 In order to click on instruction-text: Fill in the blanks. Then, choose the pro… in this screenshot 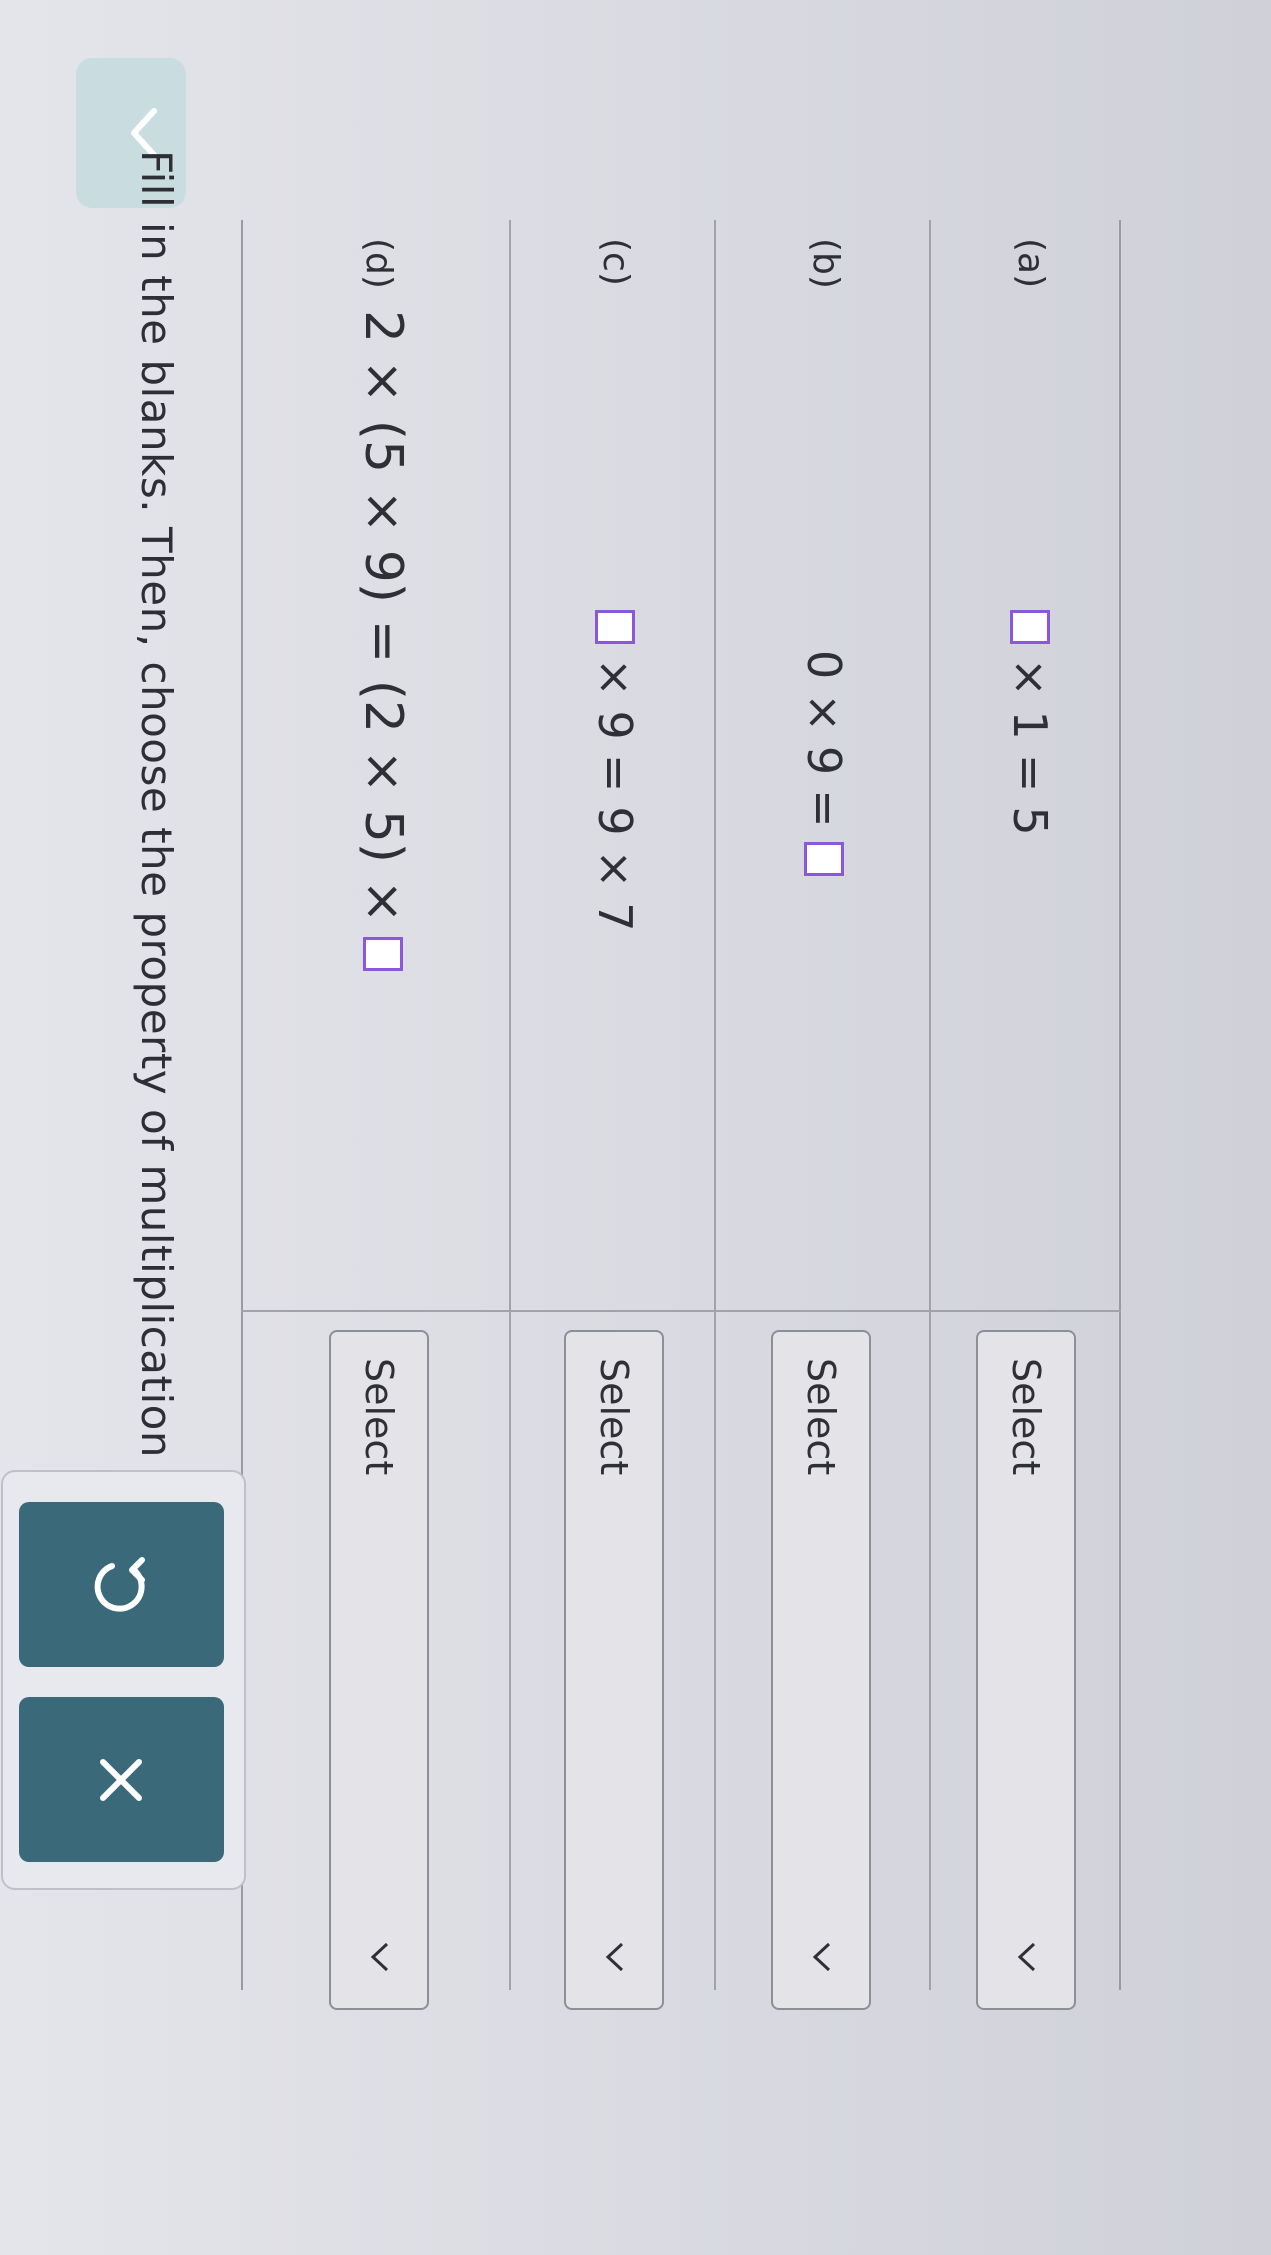, I will do `click(156, 916)`.